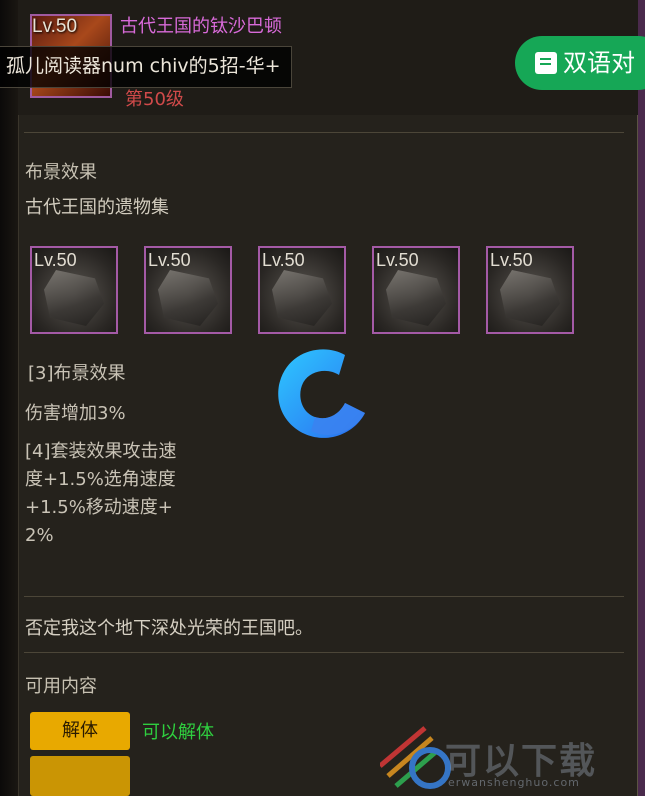 The image size is (645, 796). Describe the element at coordinates (100, 479) in the screenshot. I see `bonus4-line2: 度+1.5%选角速度` at that location.